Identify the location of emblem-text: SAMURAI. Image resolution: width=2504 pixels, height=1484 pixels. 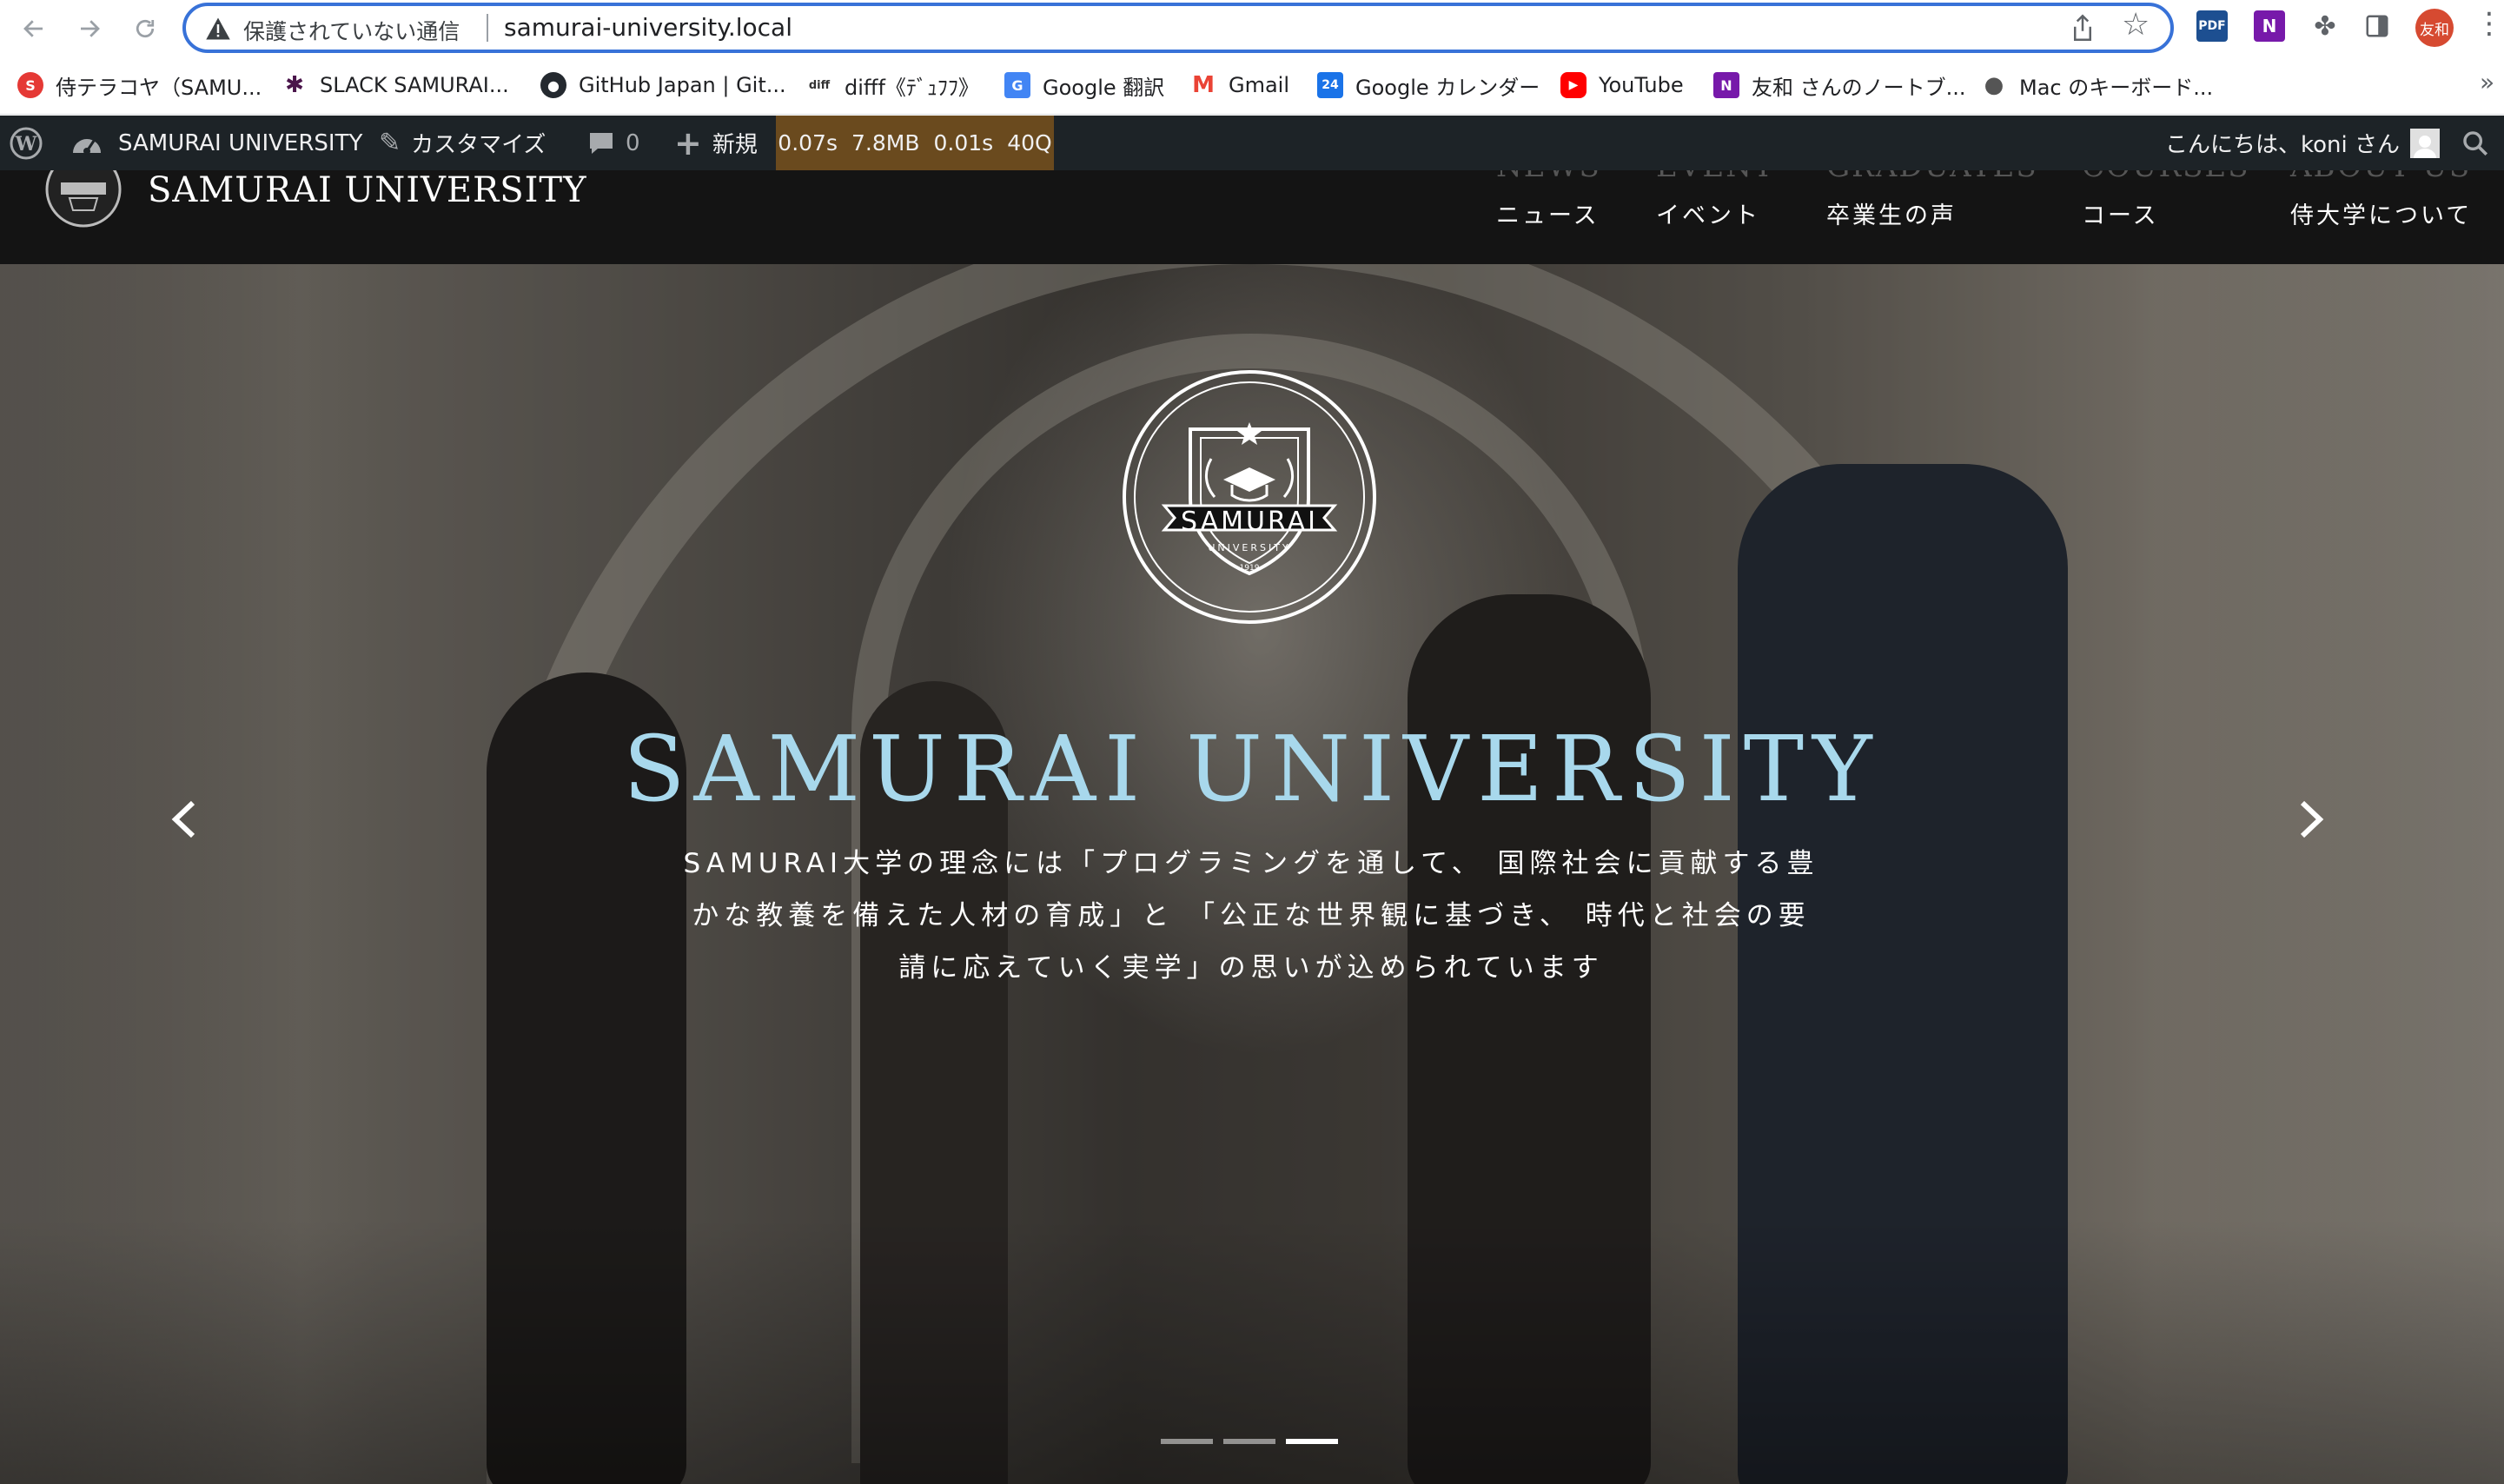
(1249, 522).